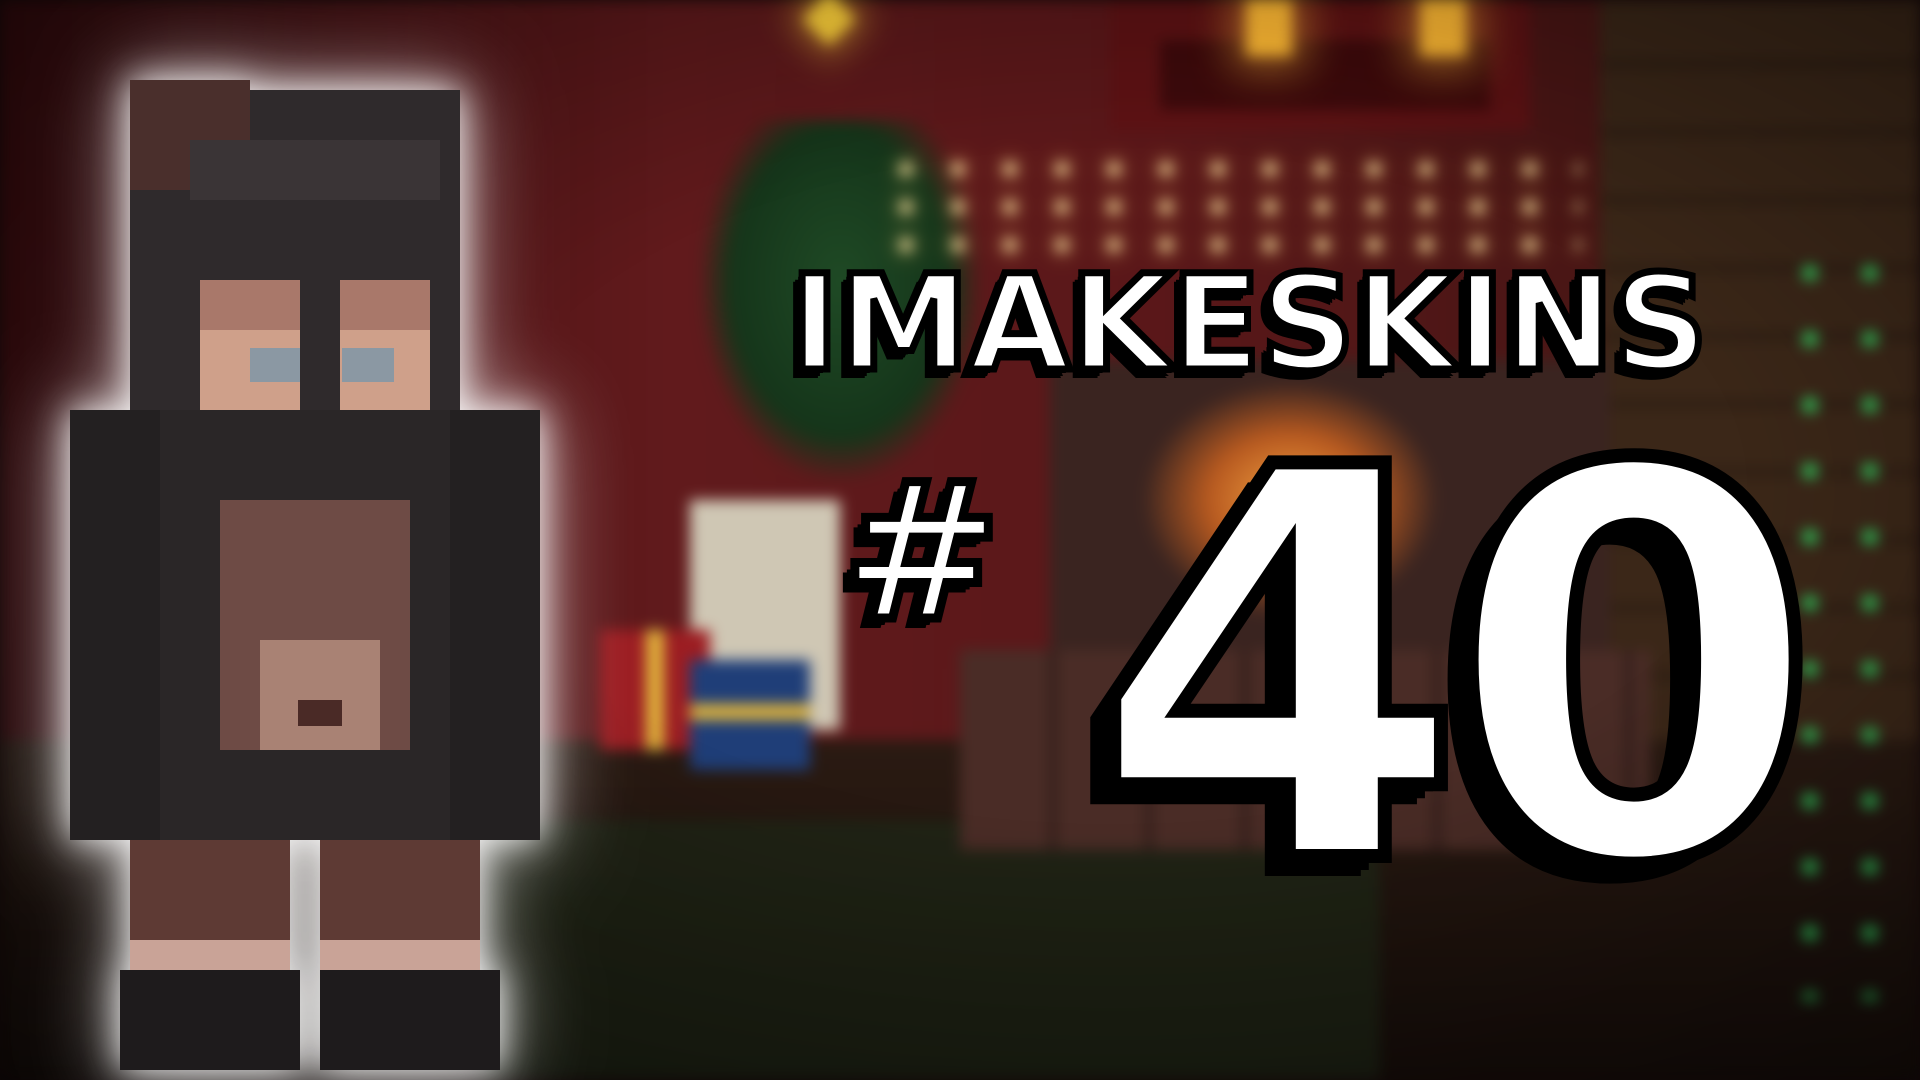 This screenshot has width=1920, height=1080. I want to click on shirt-print-nose, so click(320, 713).